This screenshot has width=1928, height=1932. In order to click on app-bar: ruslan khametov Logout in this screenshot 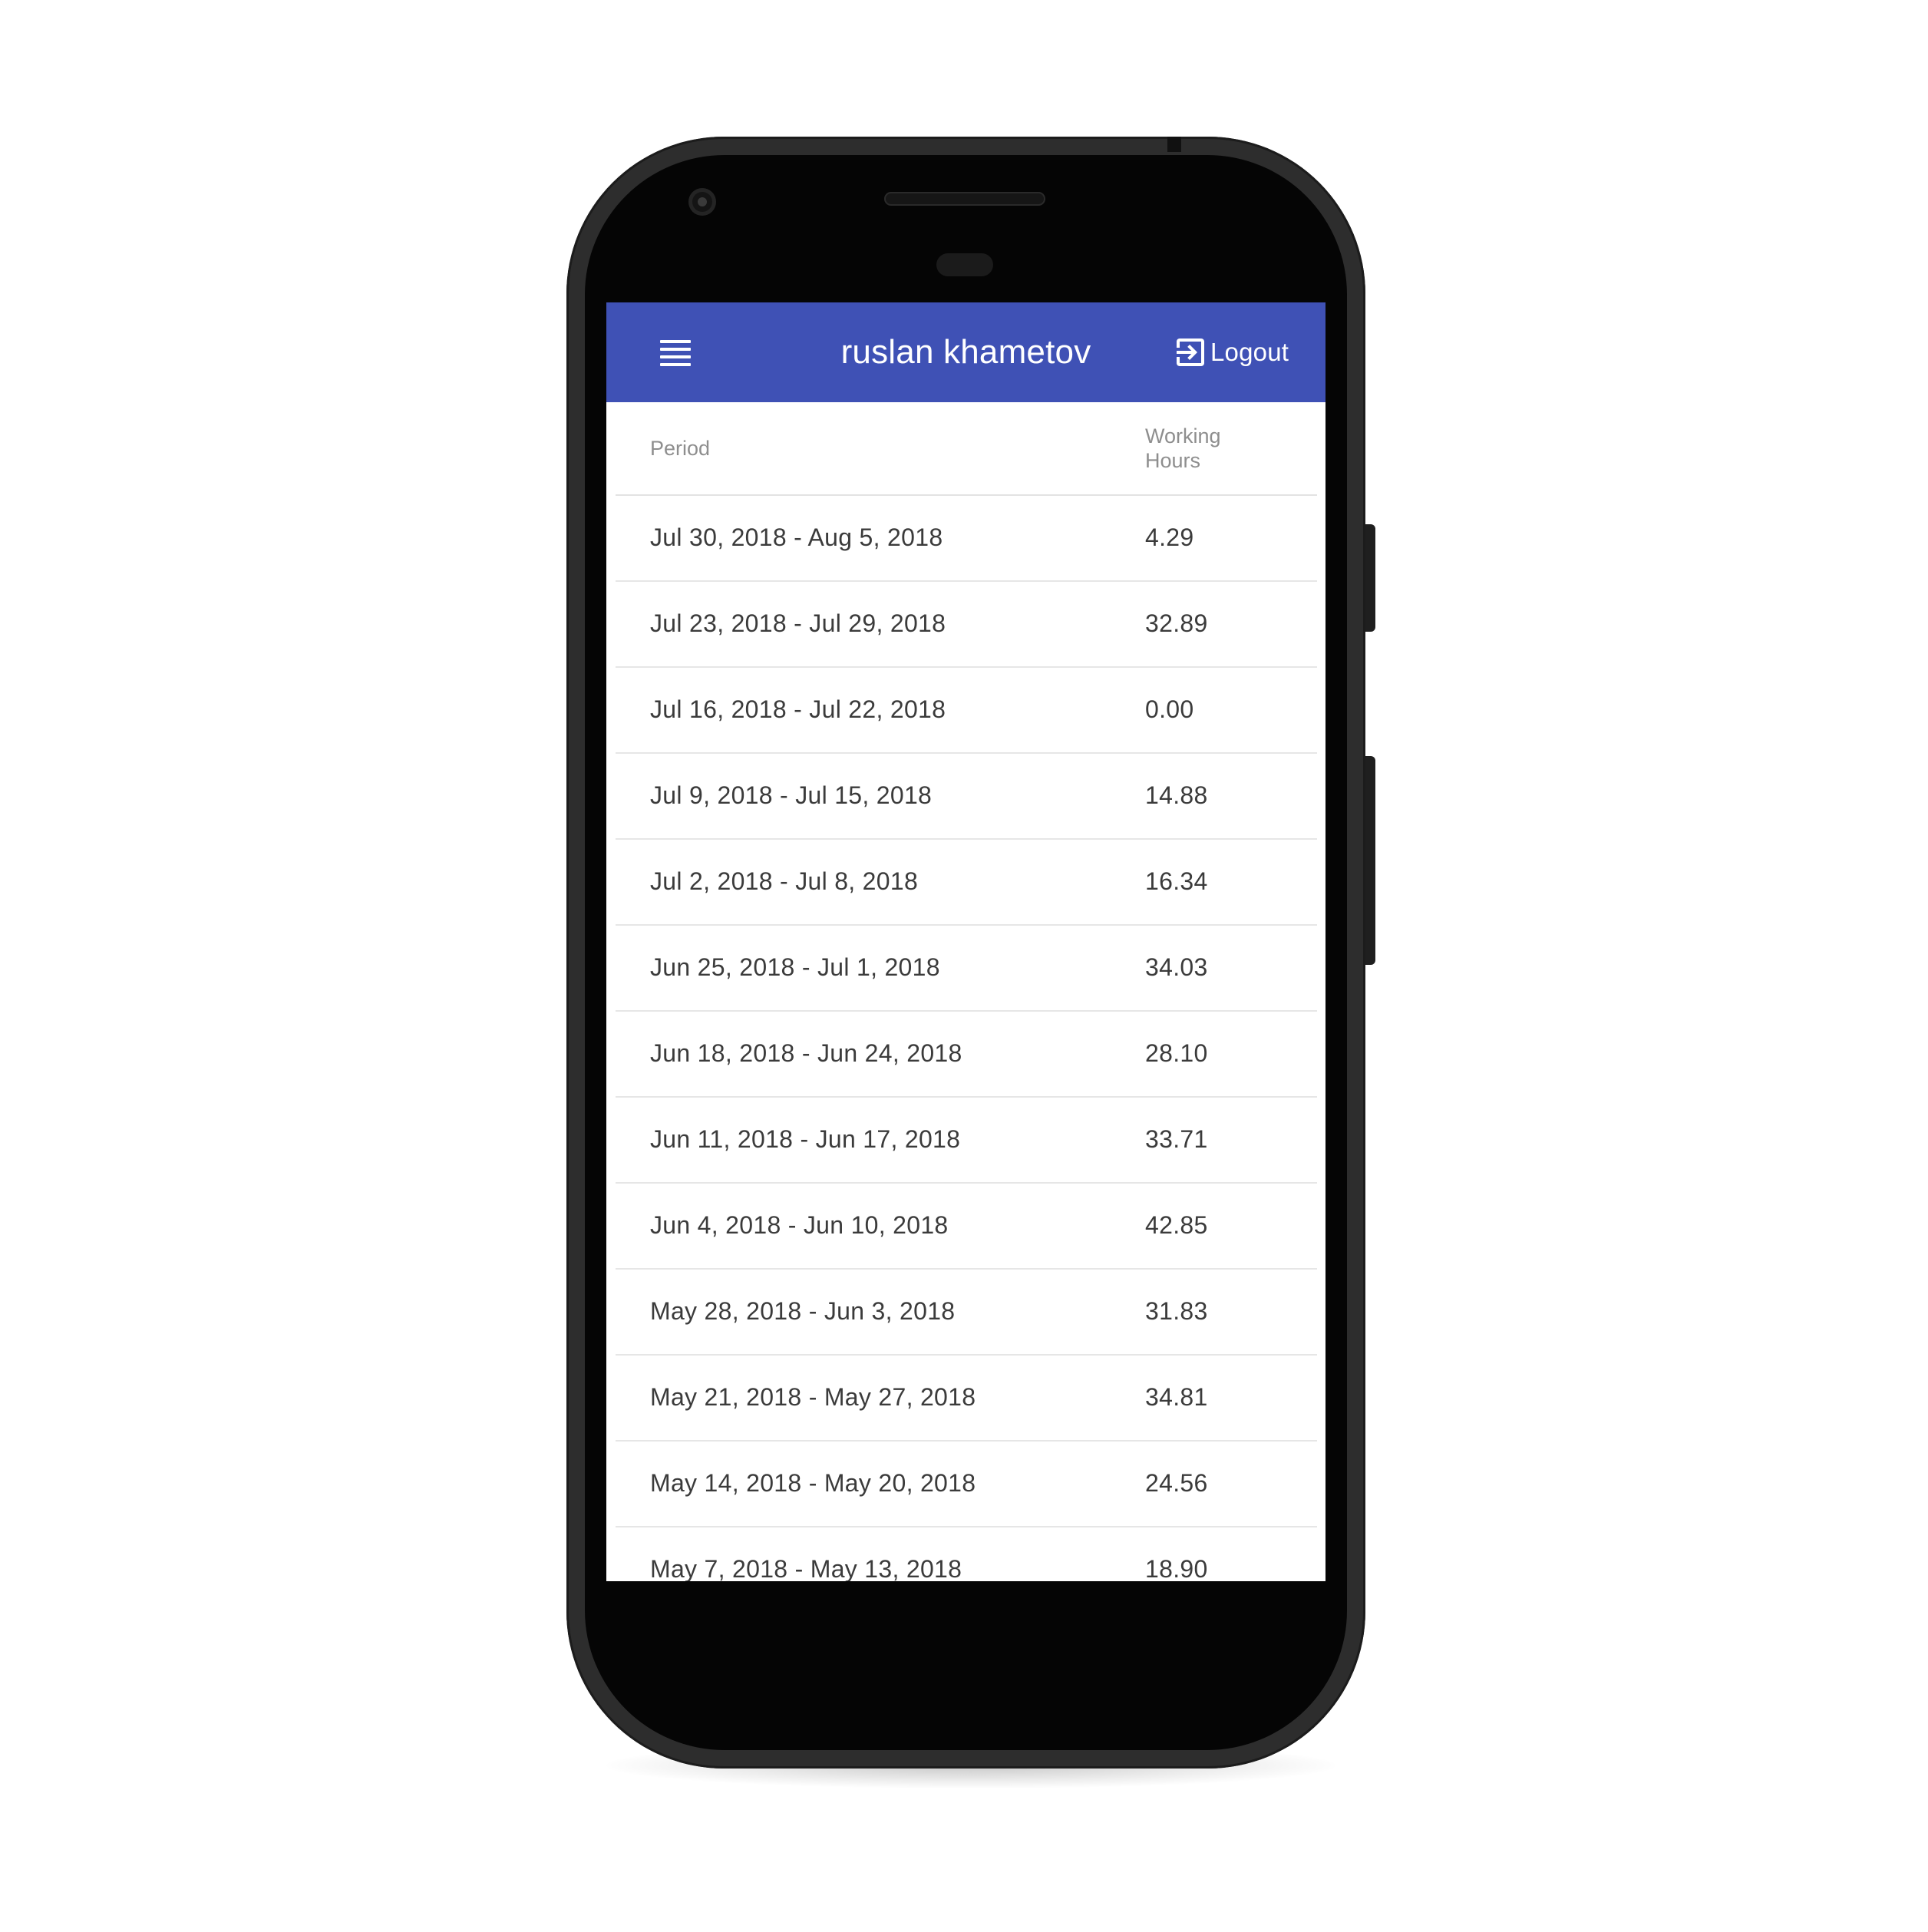, I will do `click(966, 352)`.